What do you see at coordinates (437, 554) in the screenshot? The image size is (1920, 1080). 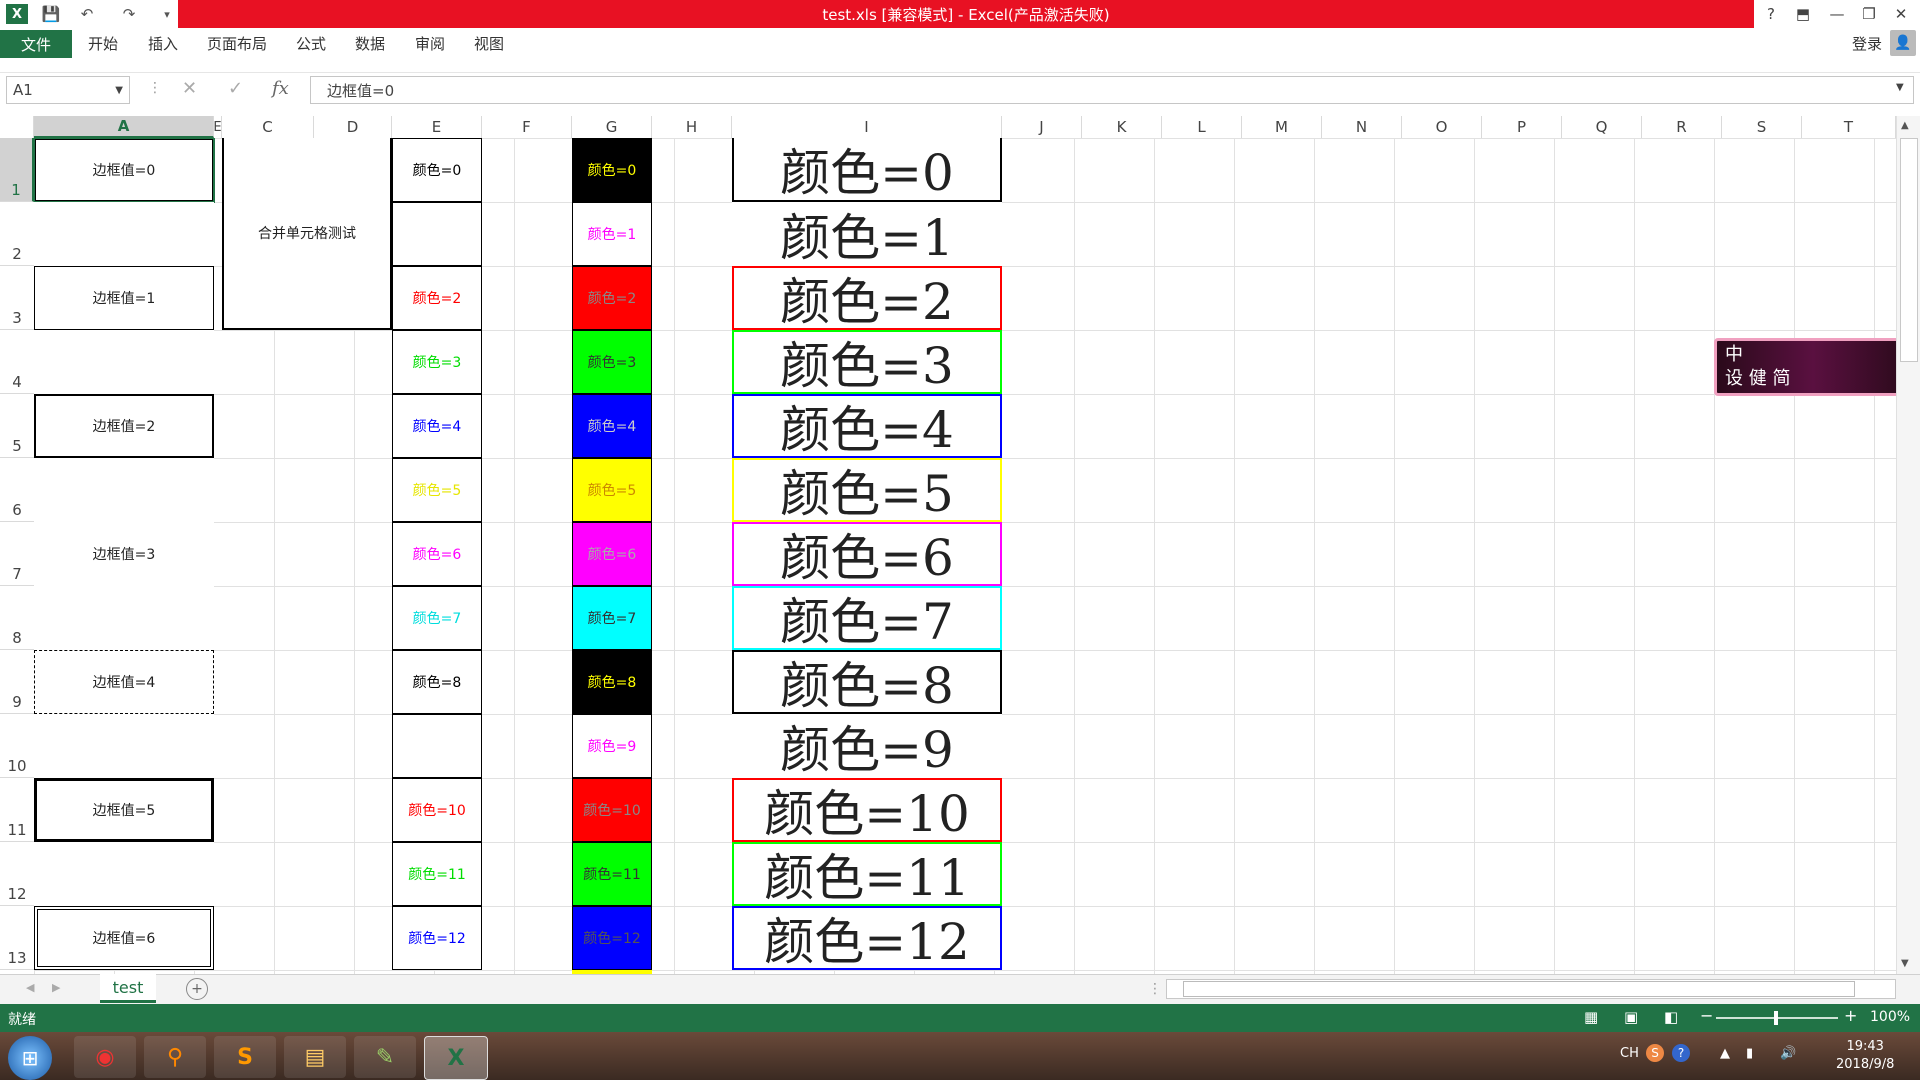 I see `cell-e7: 颜色=6` at bounding box center [437, 554].